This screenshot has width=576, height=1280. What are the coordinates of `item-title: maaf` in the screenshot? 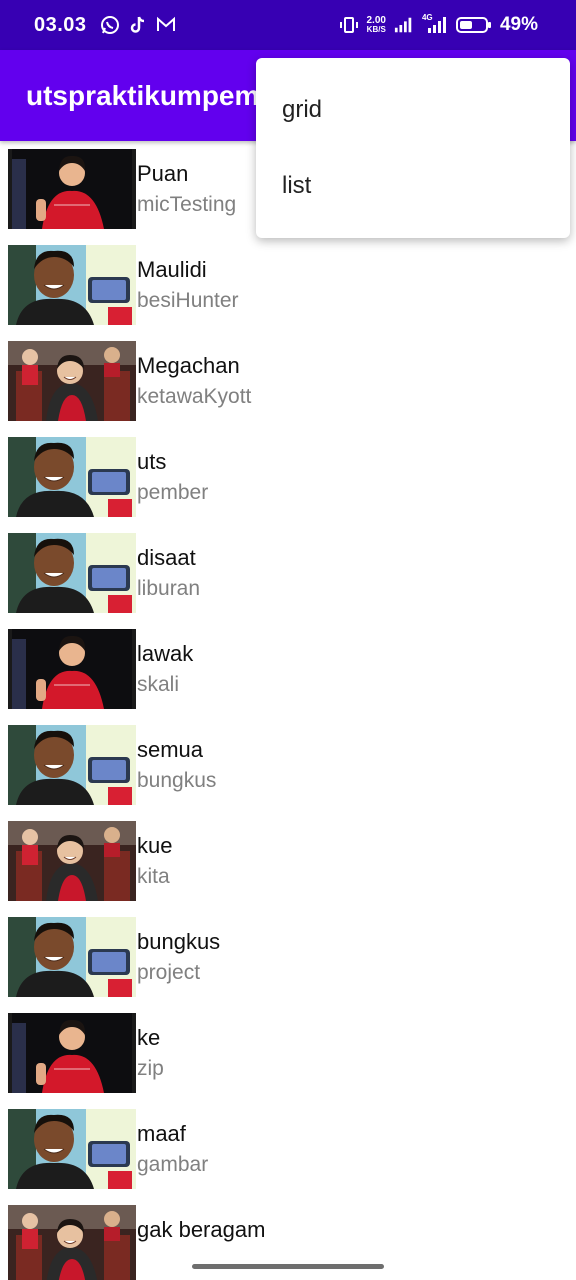 It's located at (161, 1133).